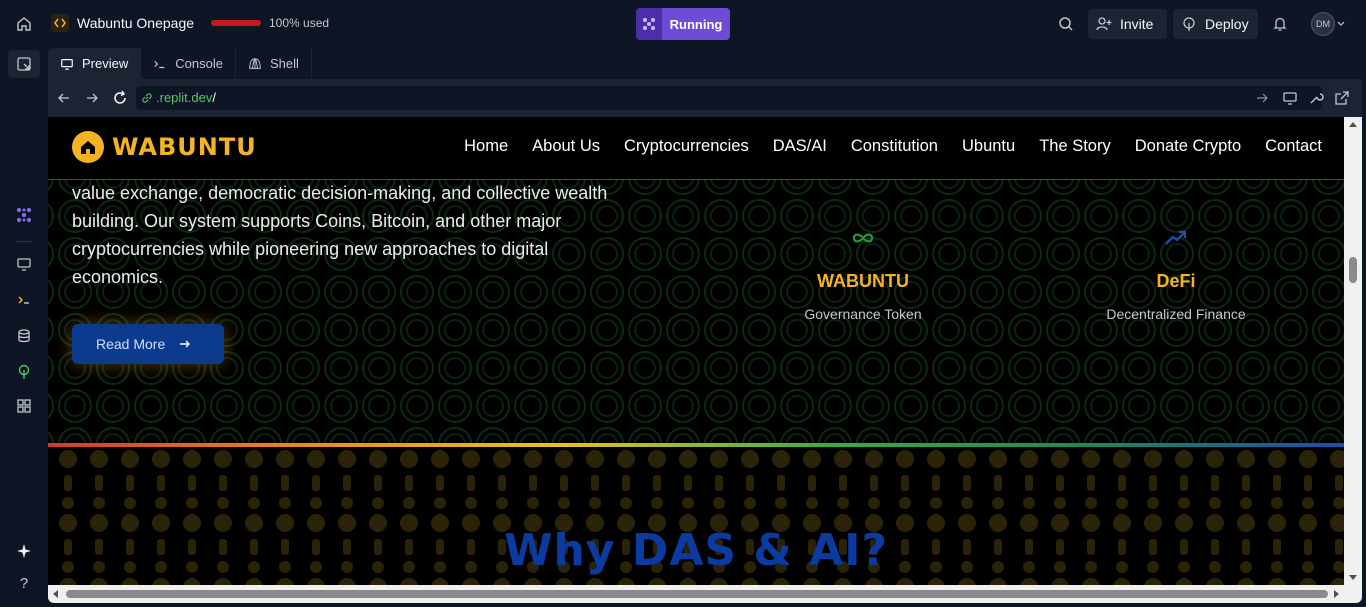  I want to click on tab-label: Preview, so click(105, 63).